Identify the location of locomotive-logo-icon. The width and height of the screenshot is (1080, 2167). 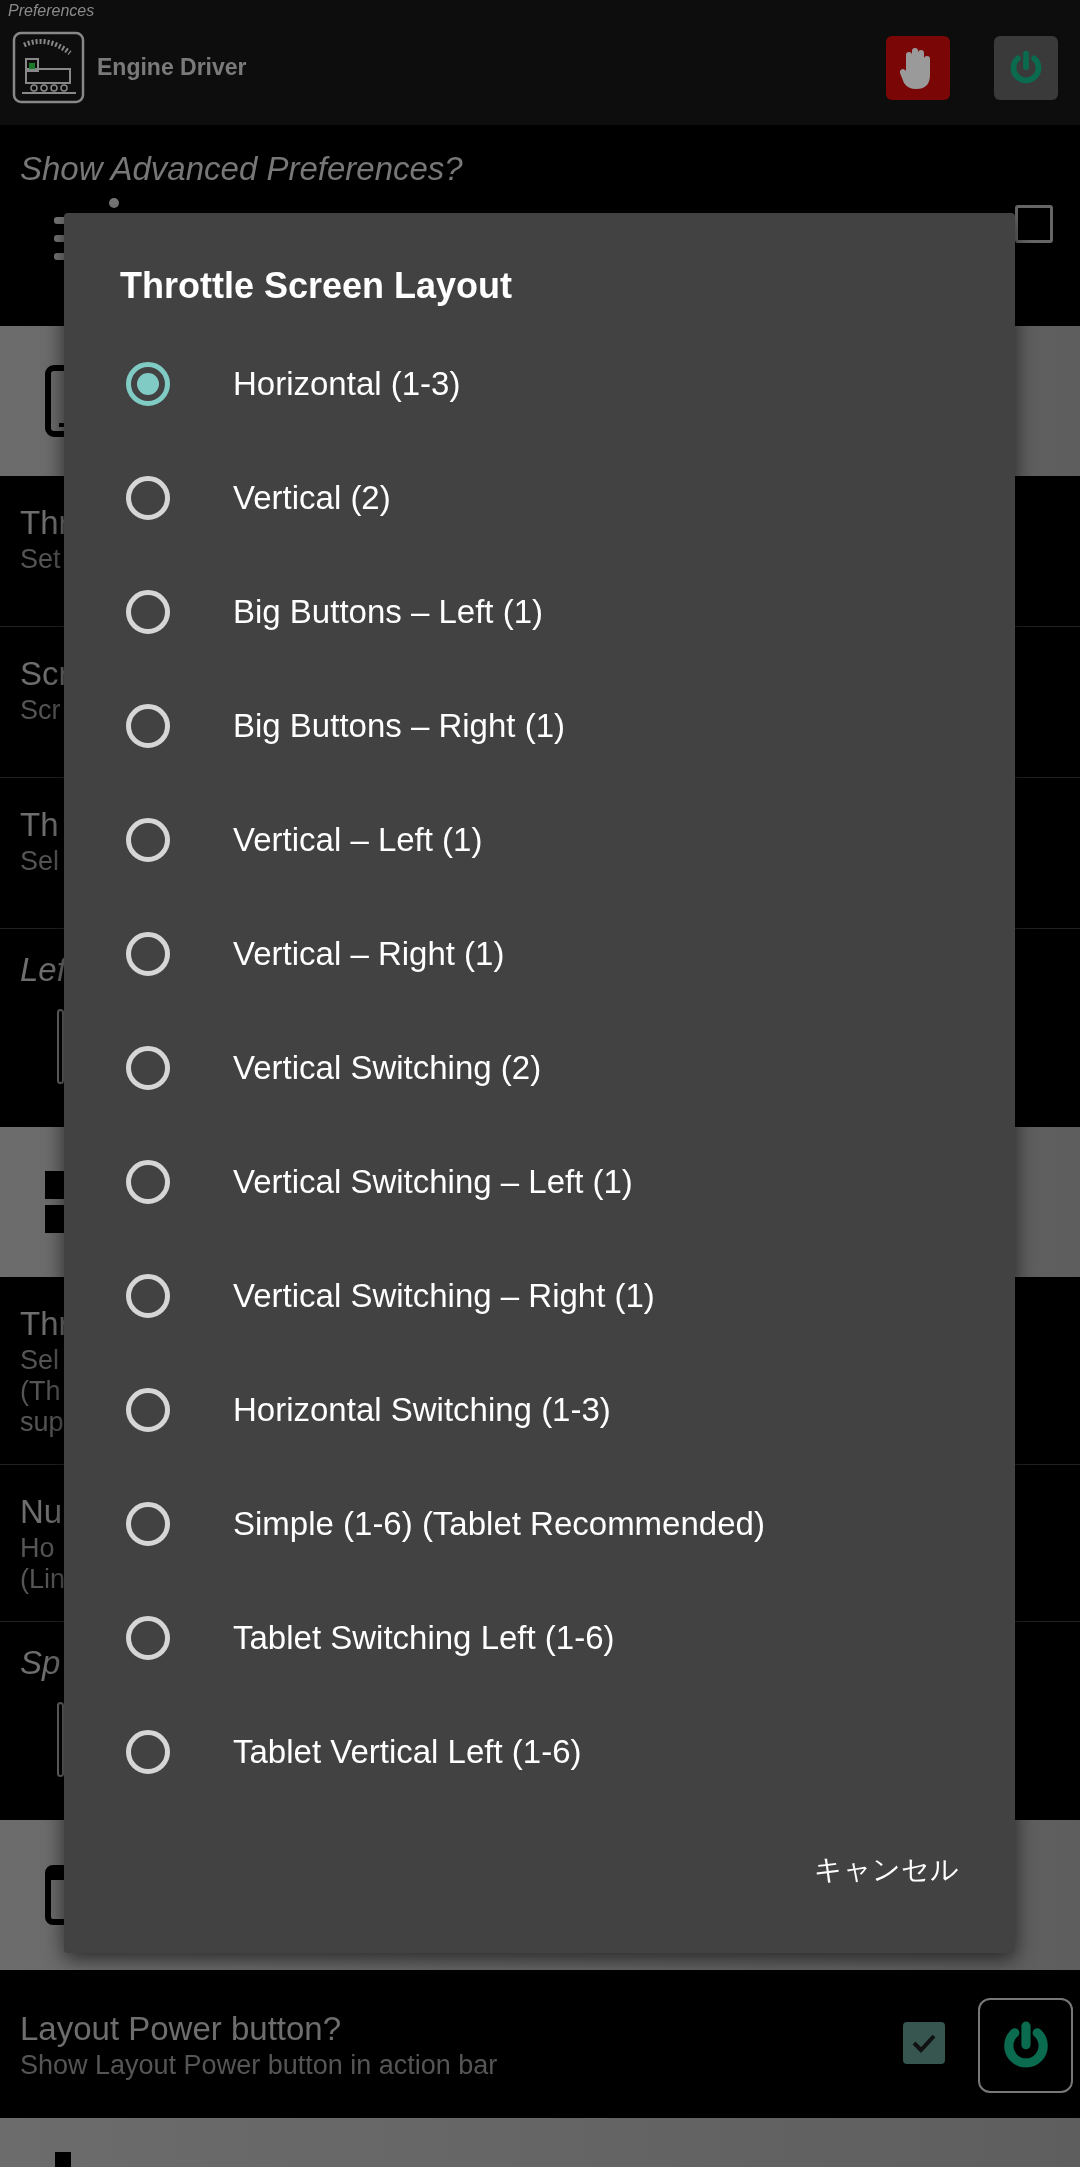
(48, 67).